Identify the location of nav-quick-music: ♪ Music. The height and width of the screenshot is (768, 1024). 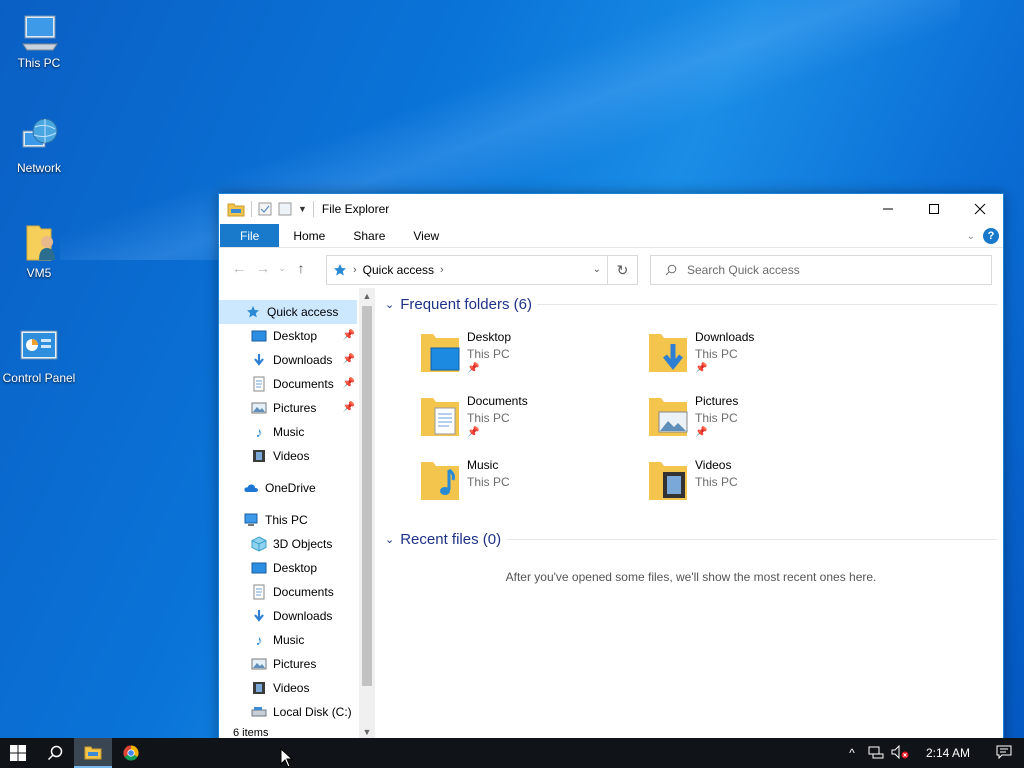
(288, 432).